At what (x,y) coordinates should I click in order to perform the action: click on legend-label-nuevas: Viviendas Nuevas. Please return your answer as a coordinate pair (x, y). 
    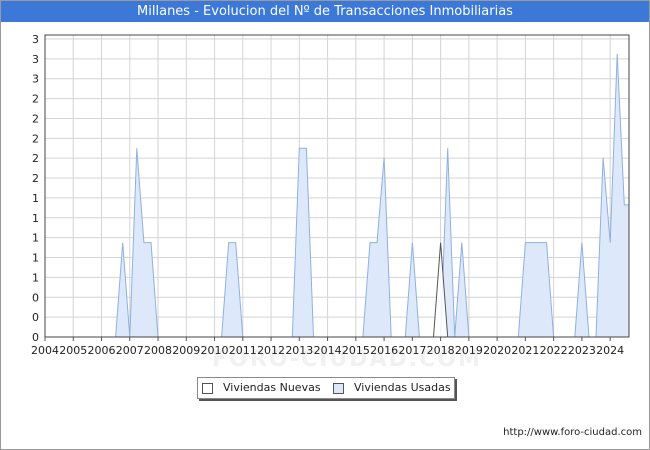
    Looking at the image, I should click on (272, 387).